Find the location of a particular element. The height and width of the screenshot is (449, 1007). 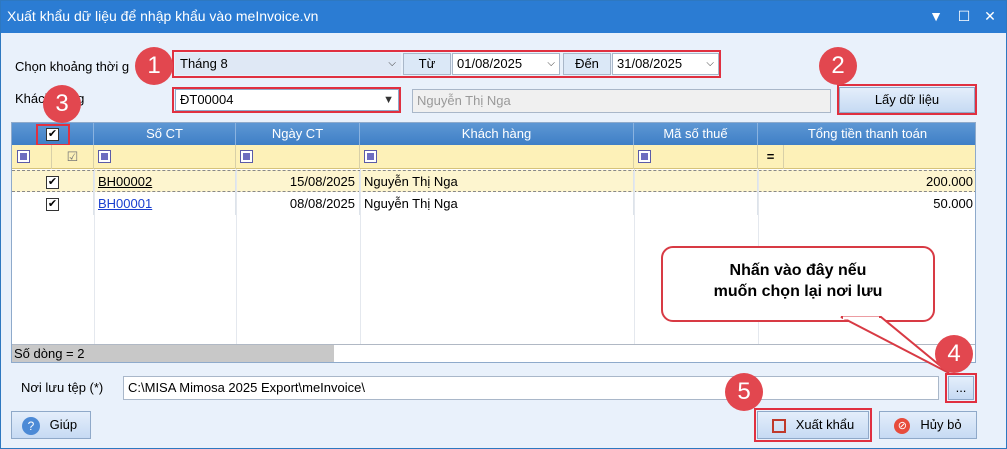

step-marker-3: 3 is located at coordinates (62, 104).